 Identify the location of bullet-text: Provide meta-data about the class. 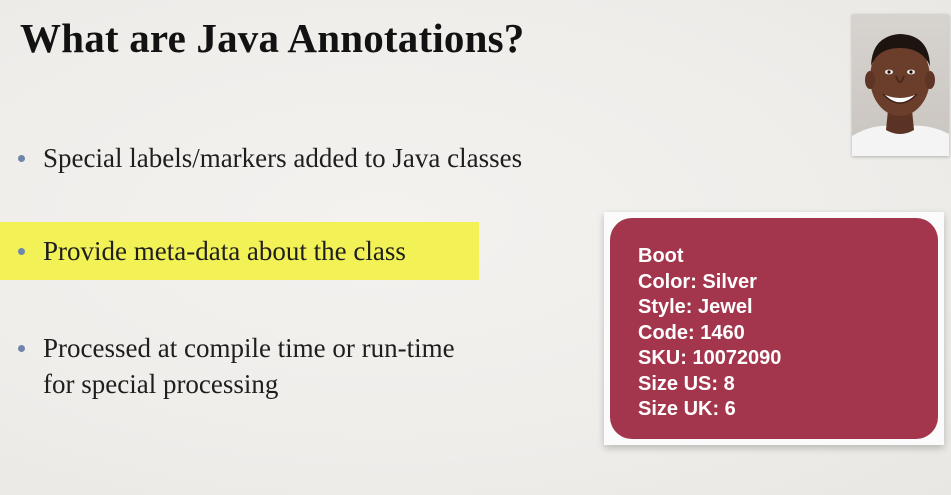
(224, 251).